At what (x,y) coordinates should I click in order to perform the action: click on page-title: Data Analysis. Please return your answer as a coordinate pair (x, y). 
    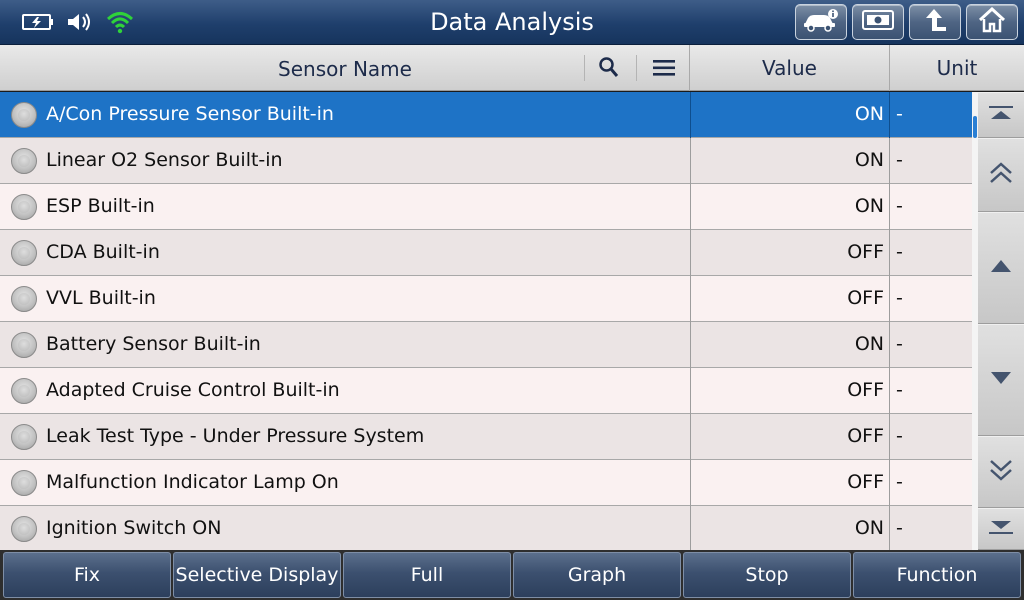
    Looking at the image, I should click on (512, 22).